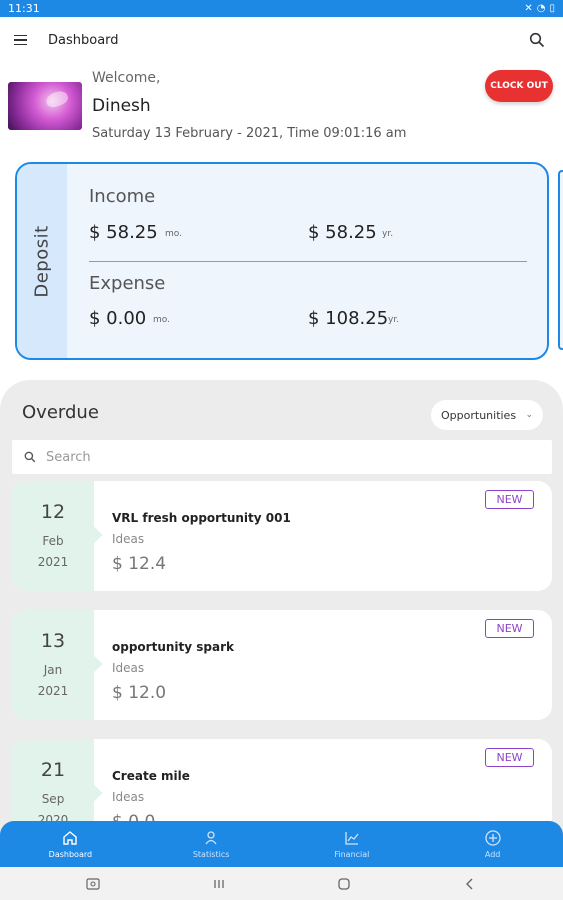 The width and height of the screenshot is (563, 900). I want to click on nav-dashboard: Dashboard, so click(70, 844).